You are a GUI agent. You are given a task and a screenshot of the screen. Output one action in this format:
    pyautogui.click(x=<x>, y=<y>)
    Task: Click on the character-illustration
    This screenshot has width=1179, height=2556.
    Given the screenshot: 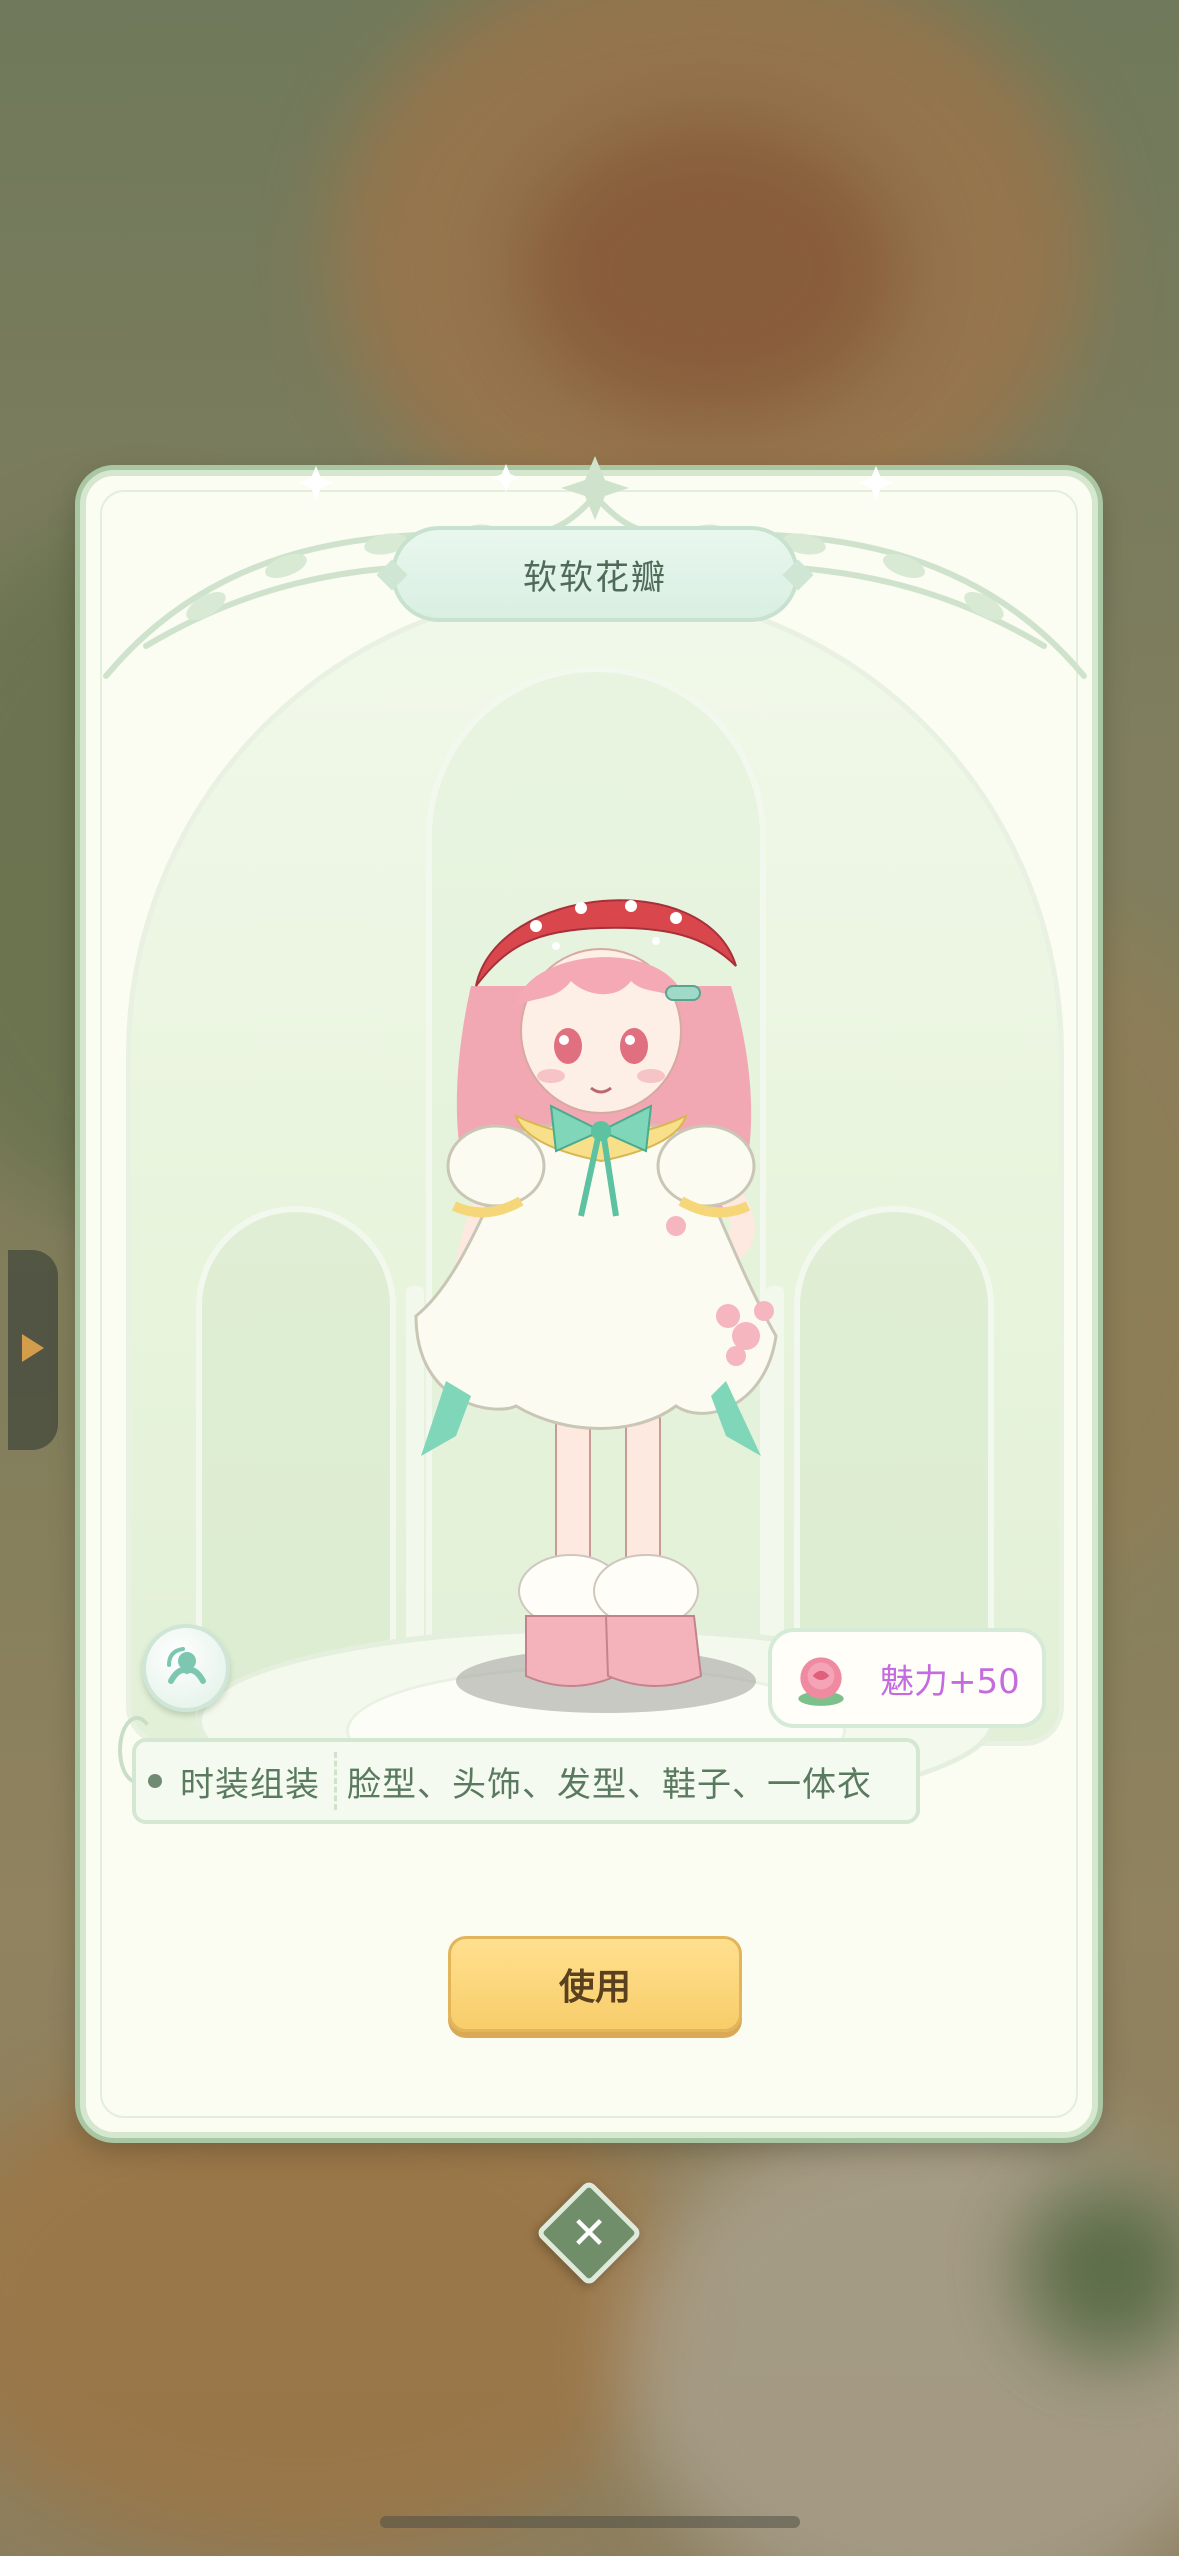 What is the action you would take?
    pyautogui.click(x=596, y=1306)
    